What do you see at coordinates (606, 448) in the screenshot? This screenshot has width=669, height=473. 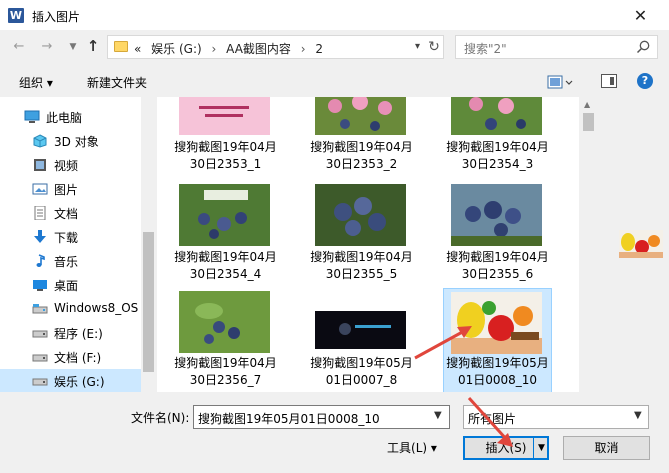 I see `cancel-button: 取消` at bounding box center [606, 448].